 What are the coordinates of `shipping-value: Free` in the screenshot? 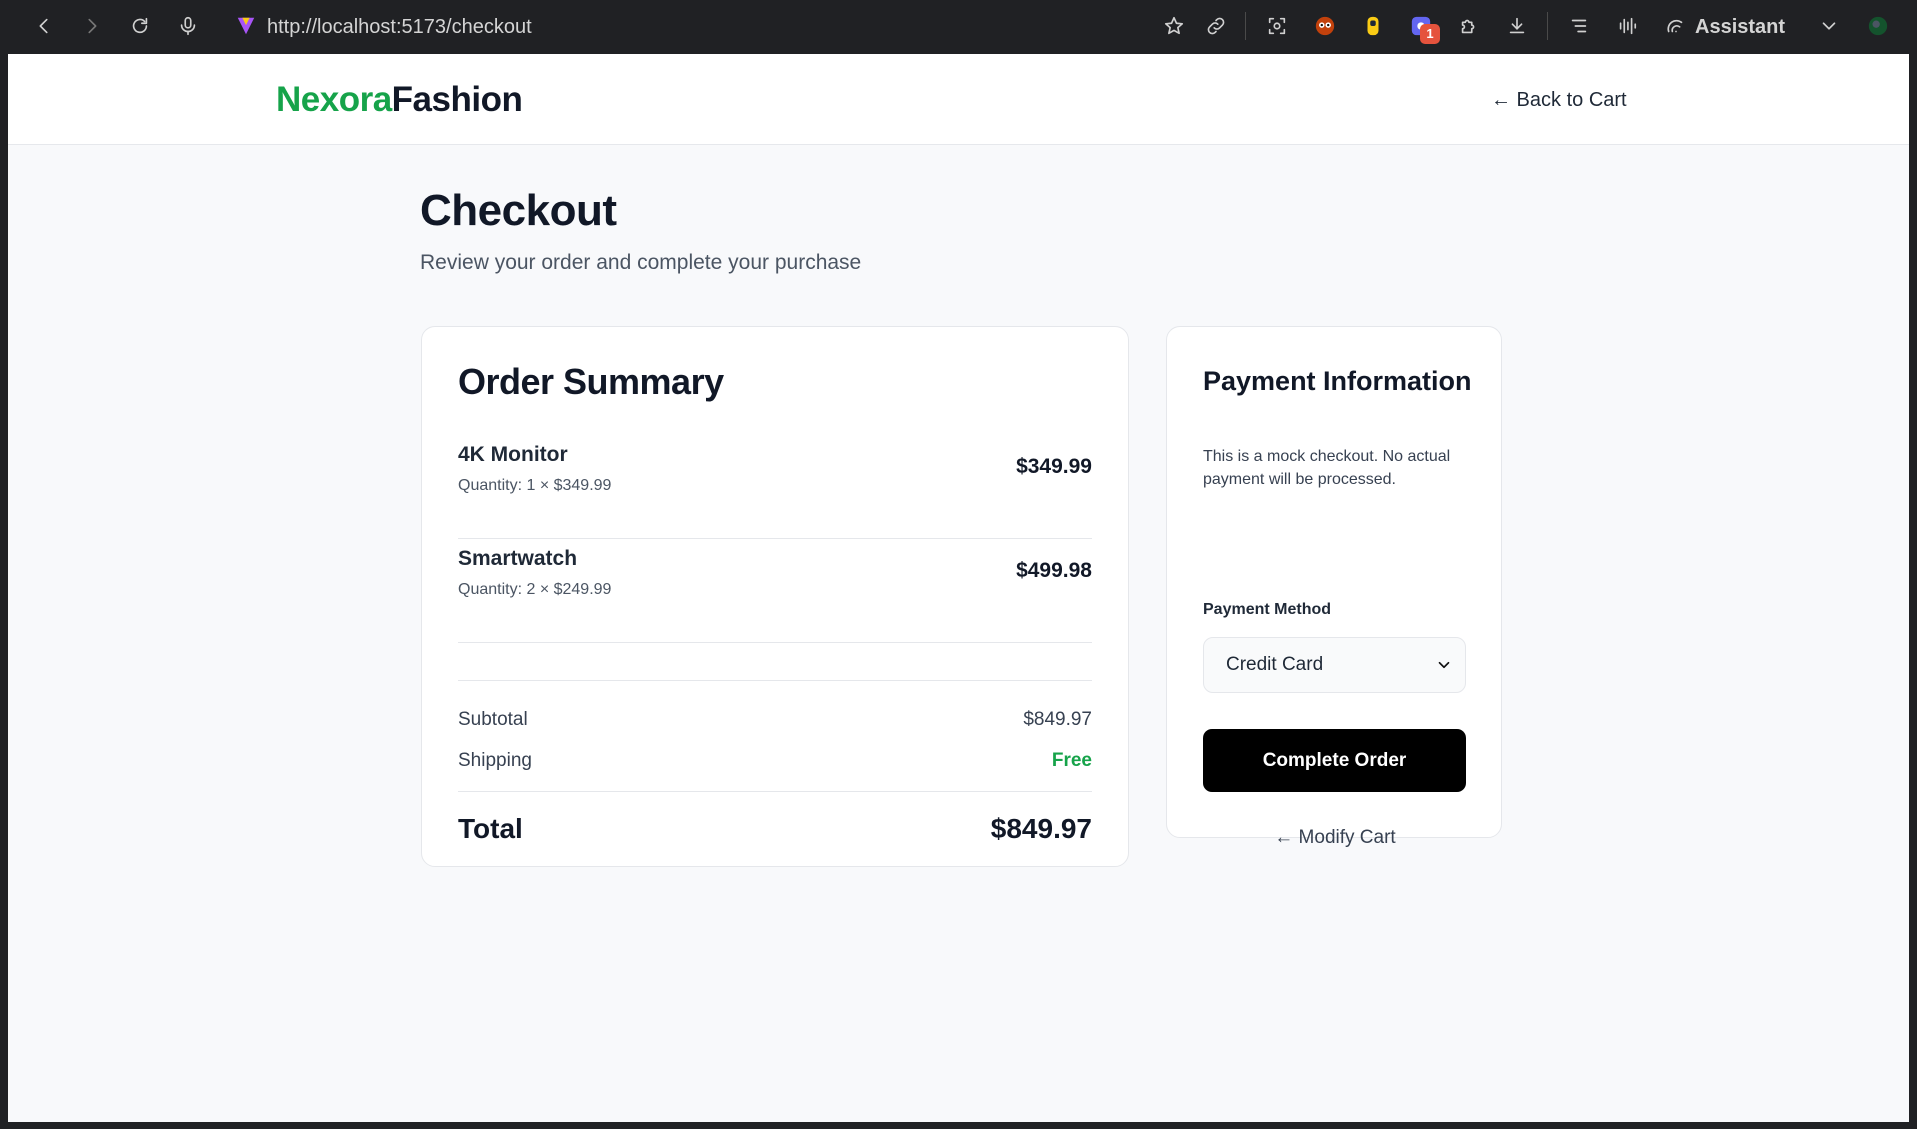 It's located at (1071, 760).